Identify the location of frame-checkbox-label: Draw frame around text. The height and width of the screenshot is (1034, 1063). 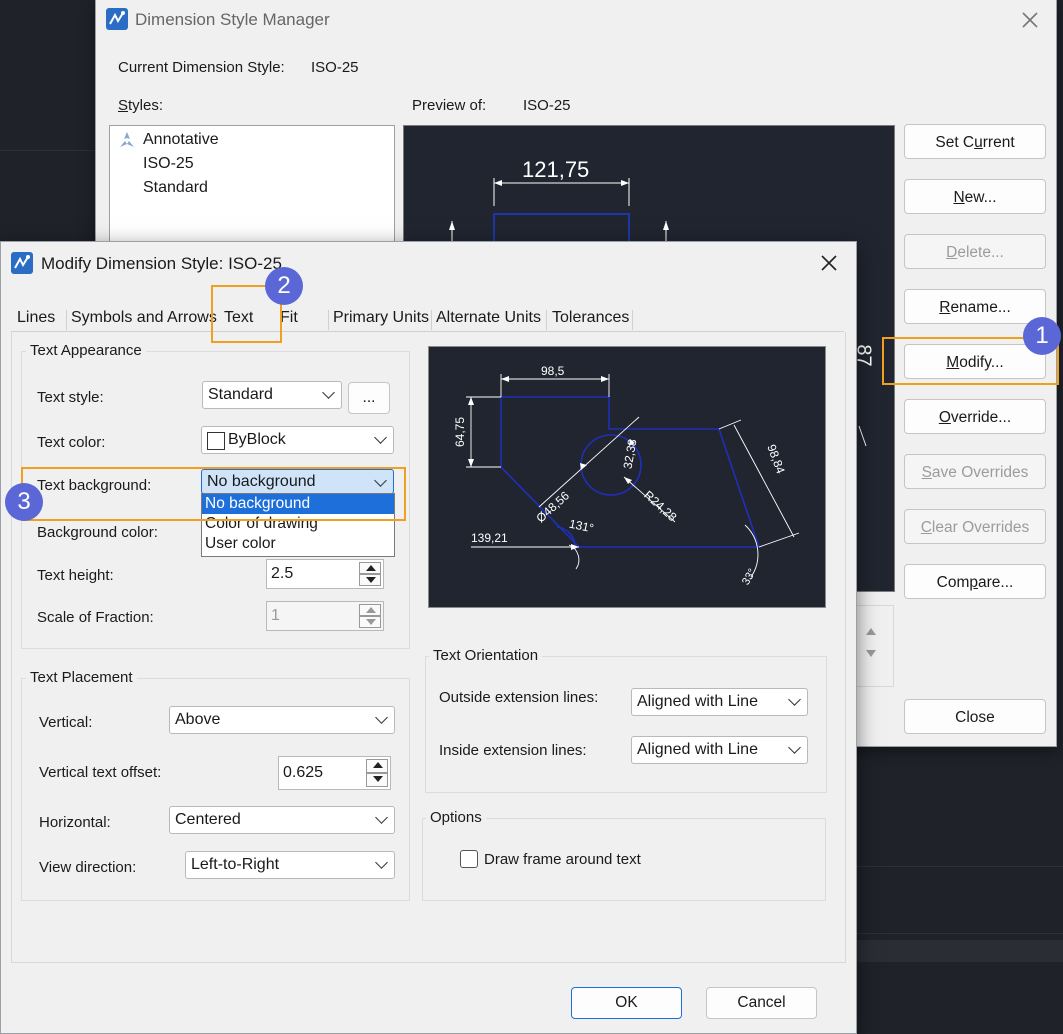
(562, 859).